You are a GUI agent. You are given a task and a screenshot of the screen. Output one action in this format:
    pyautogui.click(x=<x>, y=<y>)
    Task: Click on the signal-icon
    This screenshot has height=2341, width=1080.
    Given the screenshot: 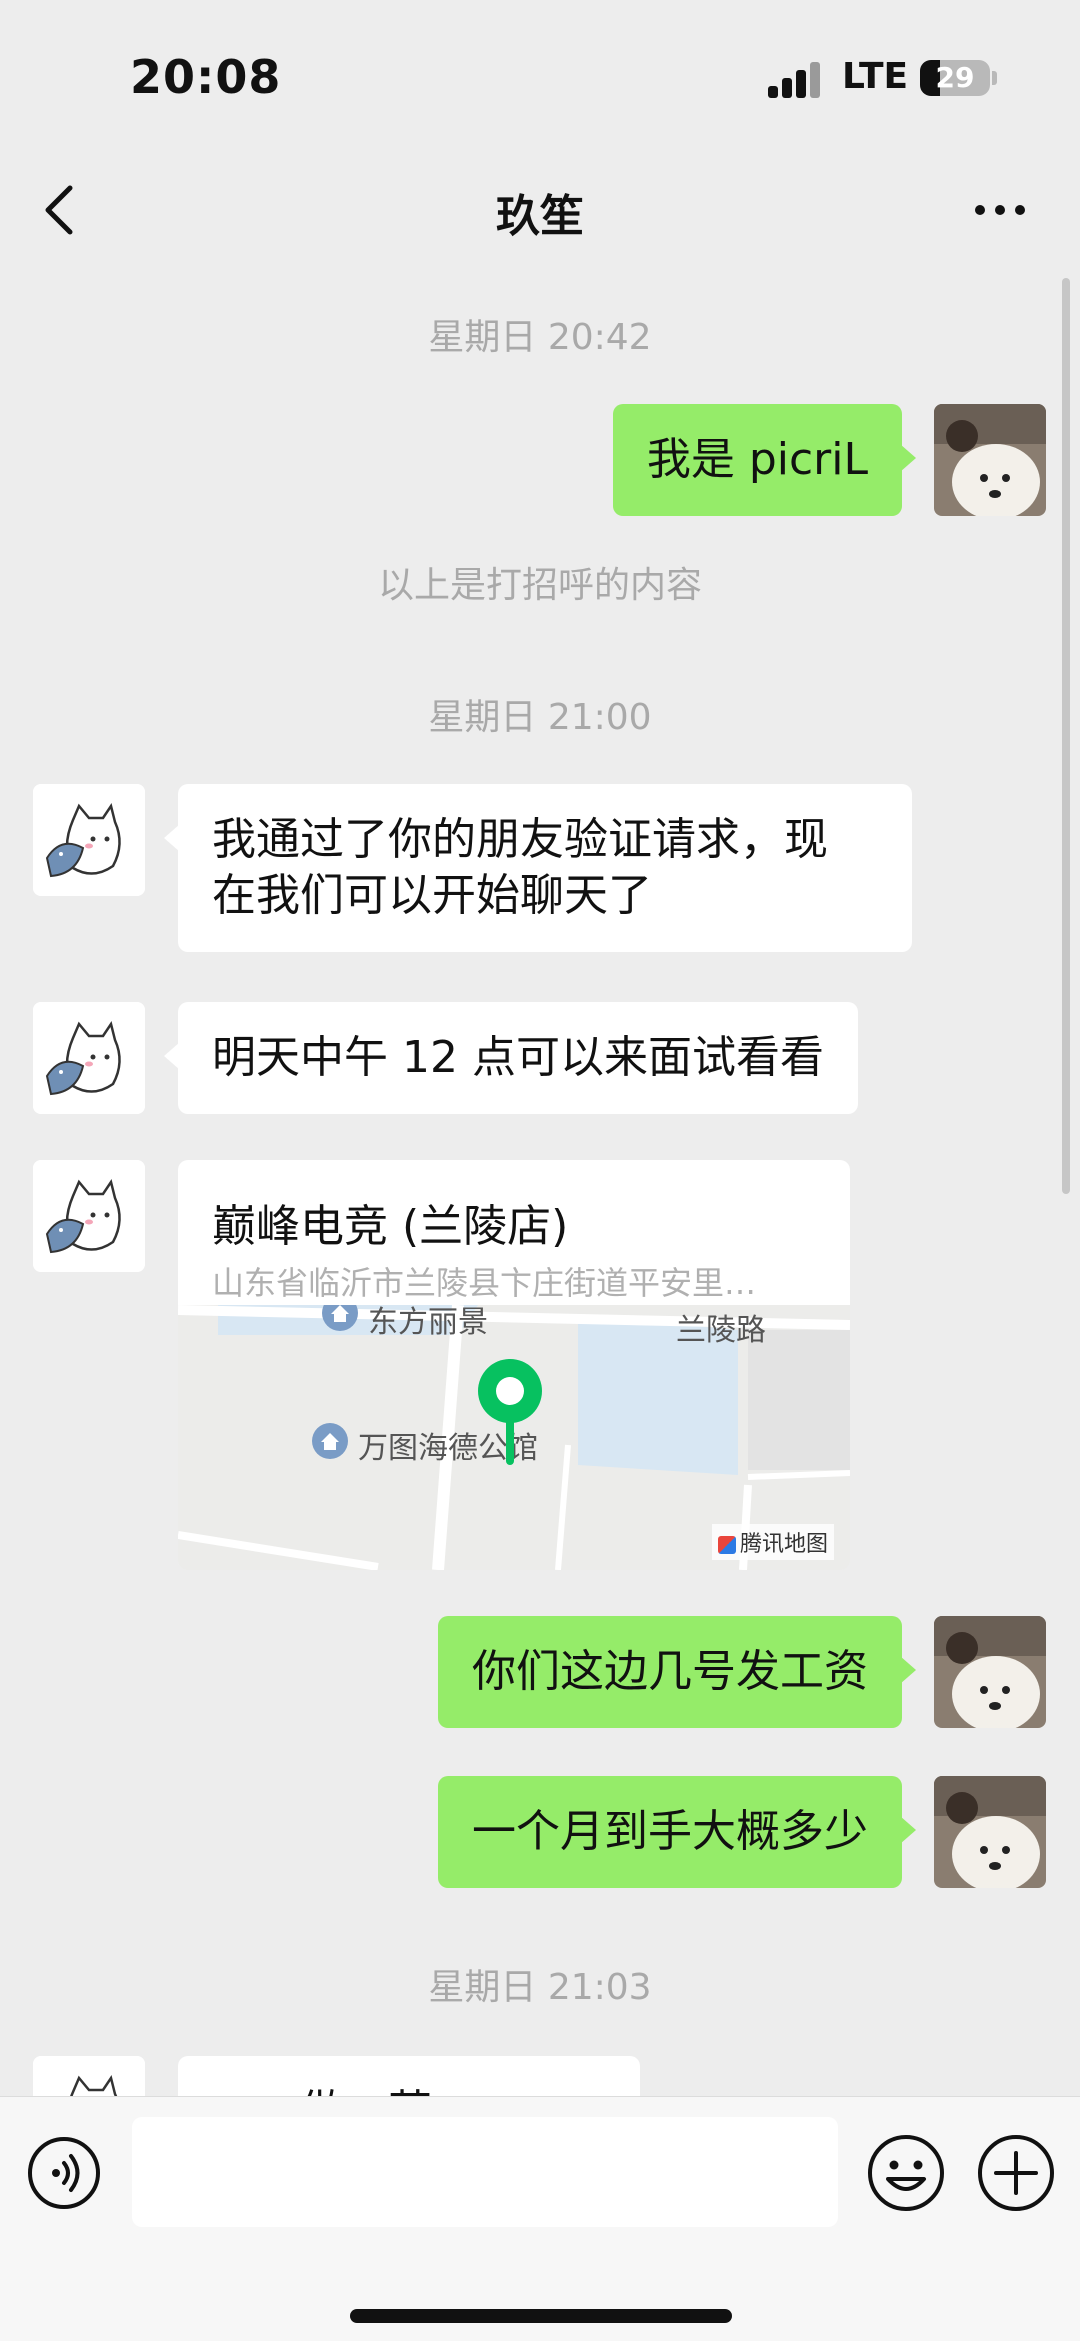 What is the action you would take?
    pyautogui.click(x=801, y=80)
    